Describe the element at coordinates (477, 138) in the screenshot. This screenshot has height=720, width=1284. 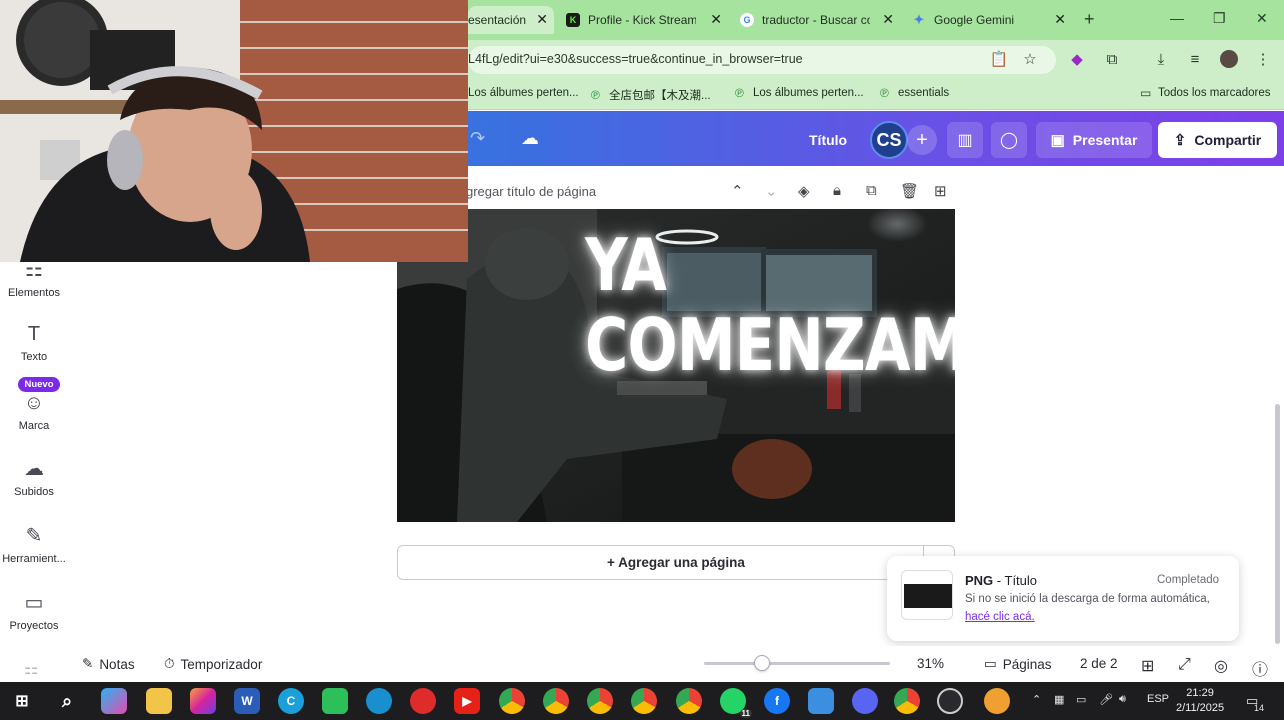
I see `redo-icon: ↷` at that location.